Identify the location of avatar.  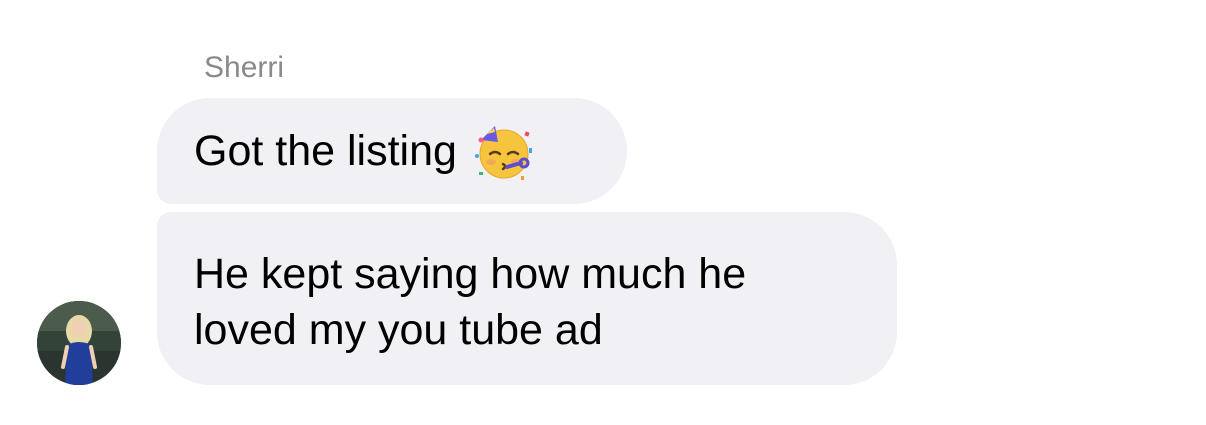
(79, 343).